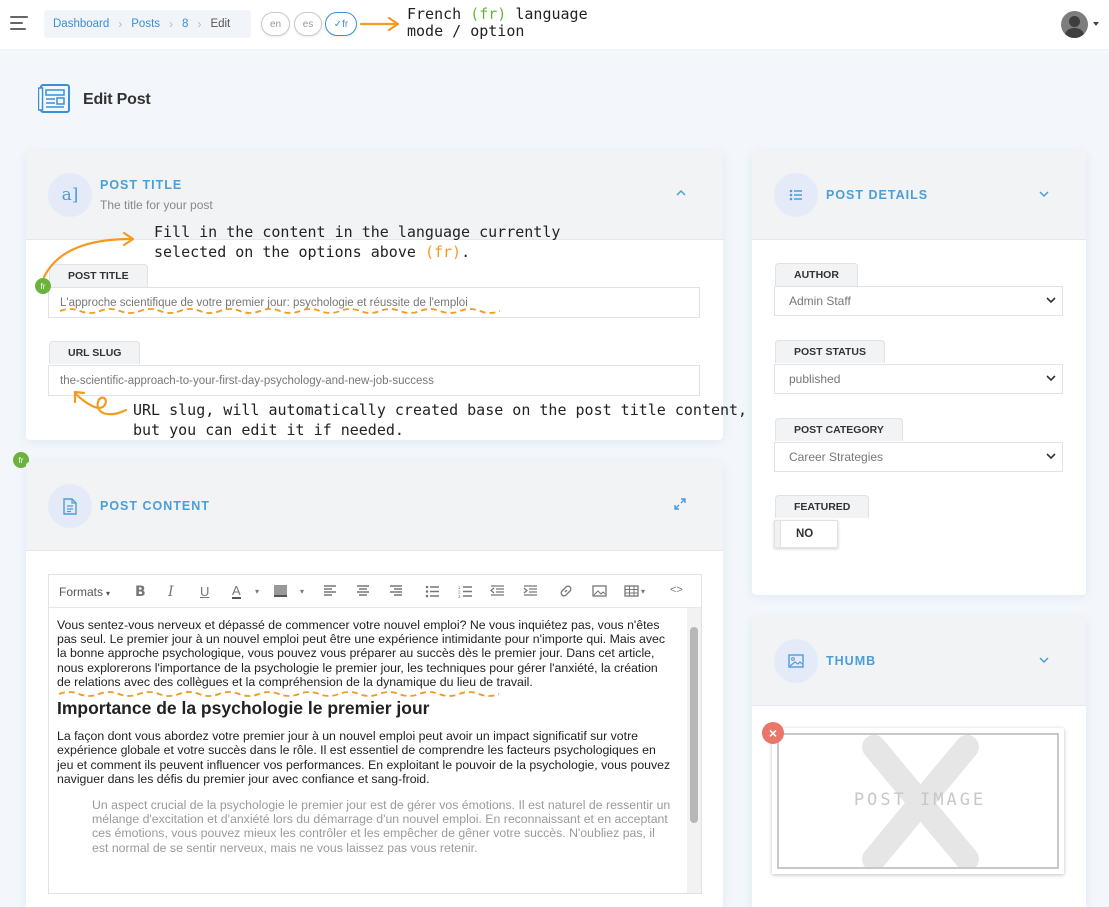 This screenshot has width=1109, height=907. I want to click on author-select: Admin Staff, so click(918, 301).